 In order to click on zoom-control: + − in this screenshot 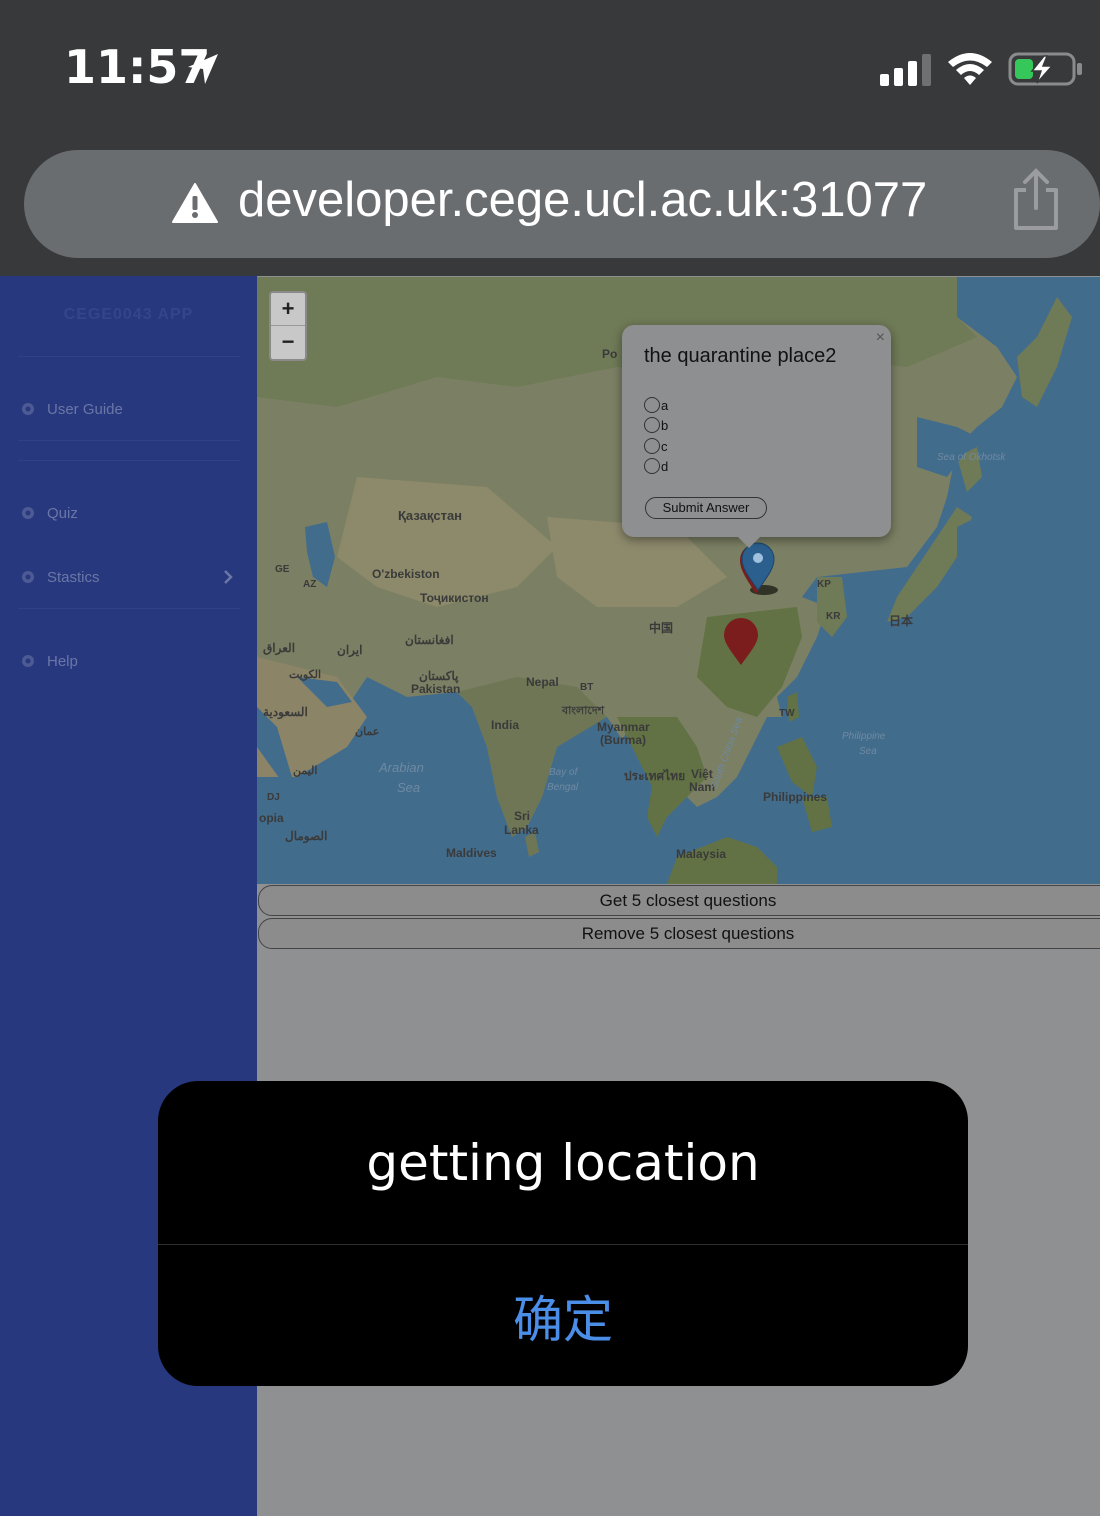, I will do `click(288, 326)`.